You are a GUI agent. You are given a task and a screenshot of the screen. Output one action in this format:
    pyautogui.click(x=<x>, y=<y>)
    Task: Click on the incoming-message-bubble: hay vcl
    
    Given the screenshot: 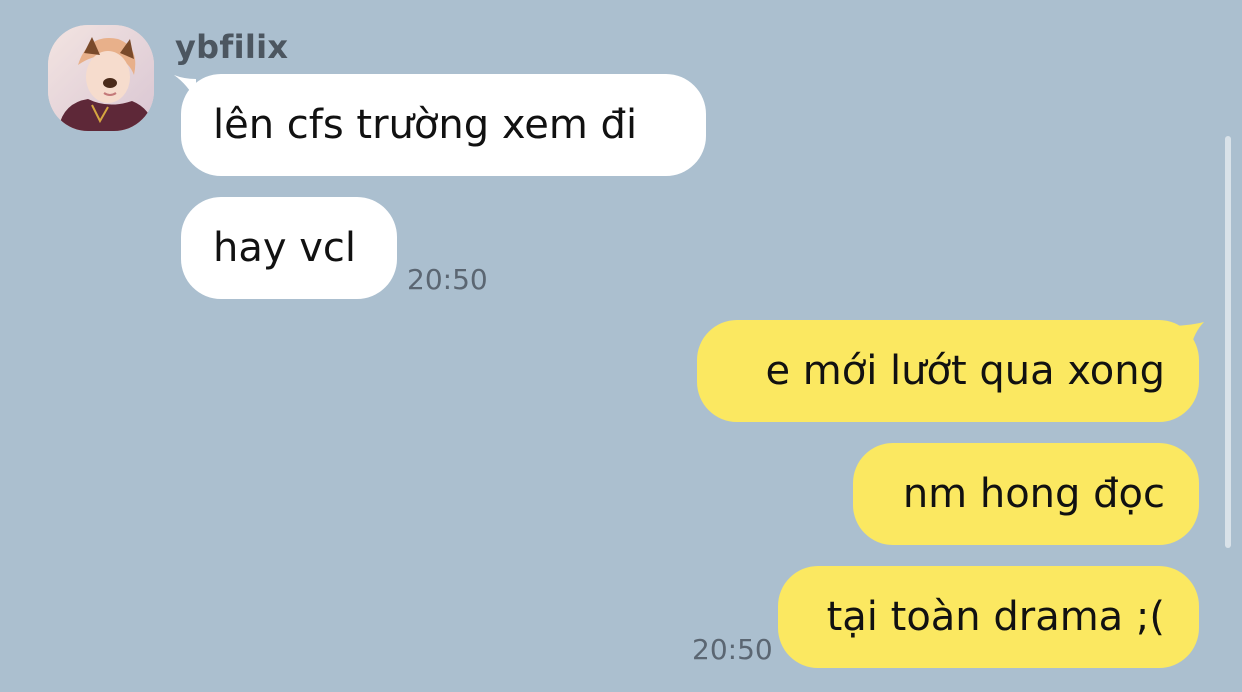 What is the action you would take?
    pyautogui.click(x=289, y=248)
    